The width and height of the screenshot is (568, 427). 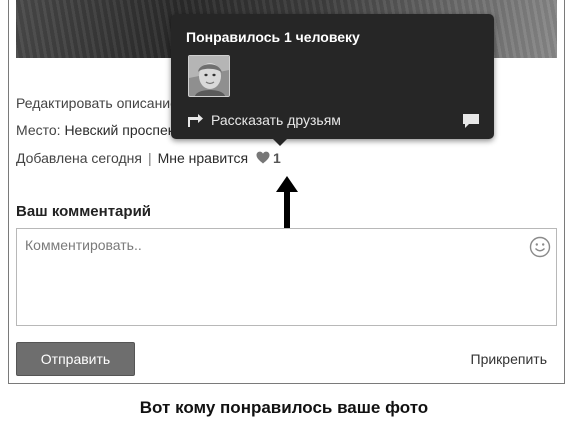 I want to click on avatar, so click(x=209, y=76).